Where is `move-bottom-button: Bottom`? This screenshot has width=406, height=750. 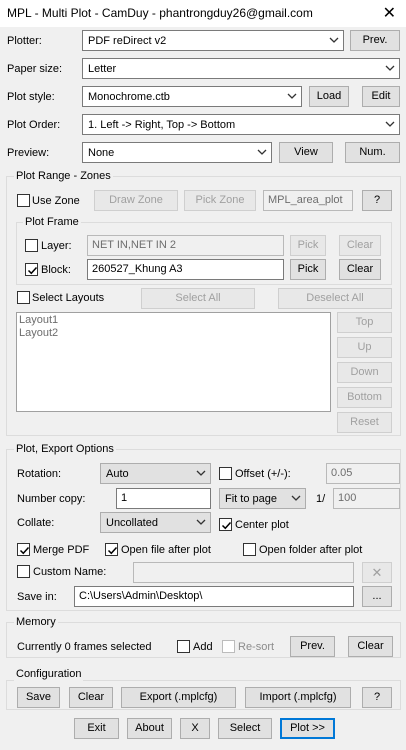
move-bottom-button: Bottom is located at coordinates (364, 397).